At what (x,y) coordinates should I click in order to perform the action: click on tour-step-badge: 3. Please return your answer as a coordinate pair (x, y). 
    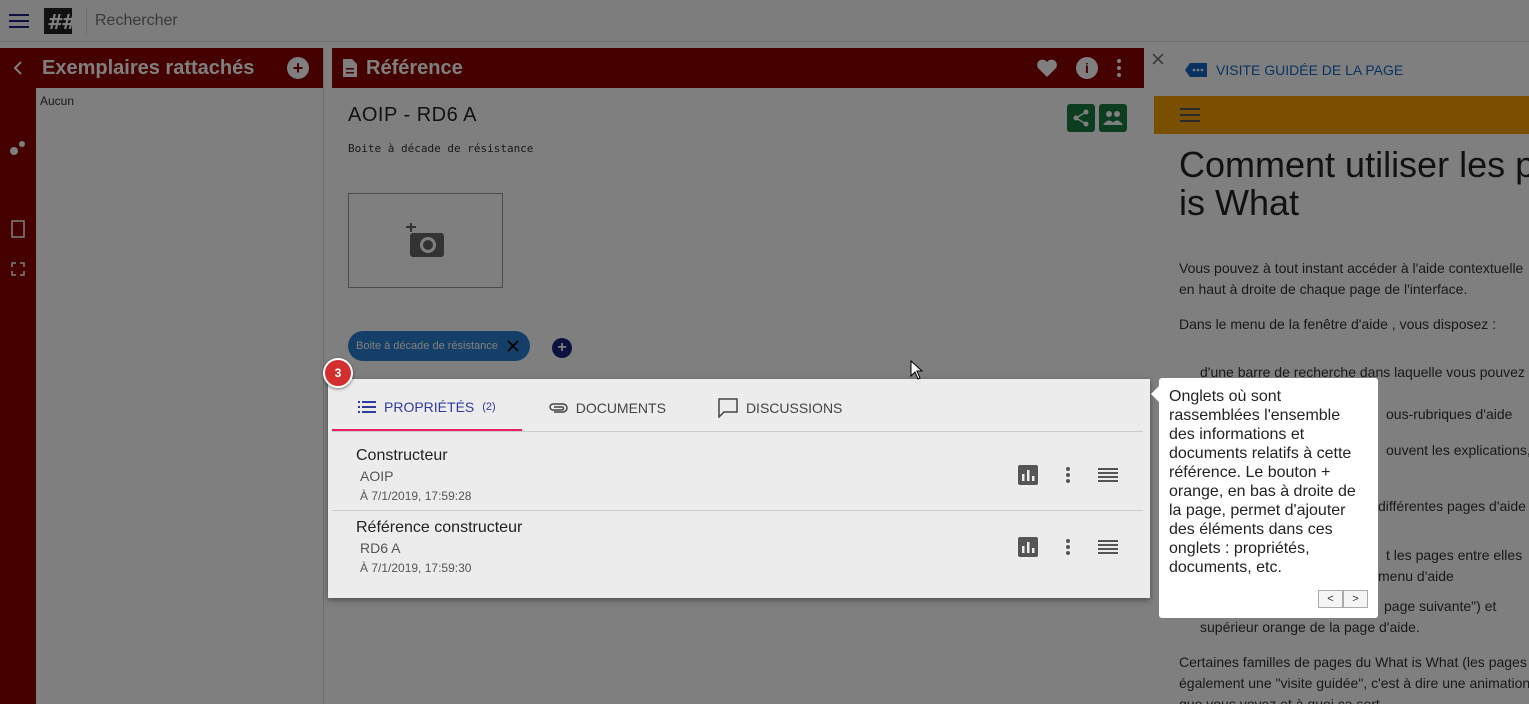
    Looking at the image, I should click on (338, 373).